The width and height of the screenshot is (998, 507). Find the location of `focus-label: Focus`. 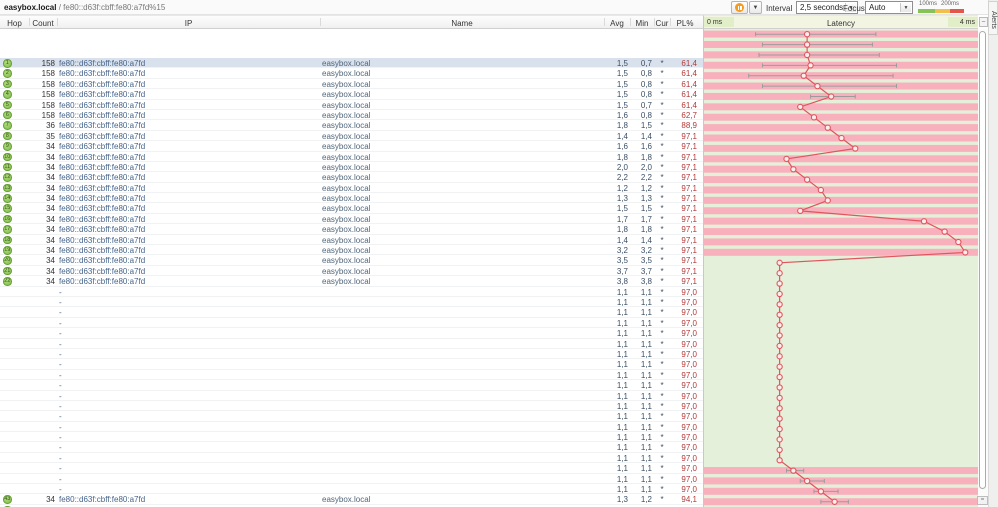

focus-label: Focus is located at coordinates (854, 8).